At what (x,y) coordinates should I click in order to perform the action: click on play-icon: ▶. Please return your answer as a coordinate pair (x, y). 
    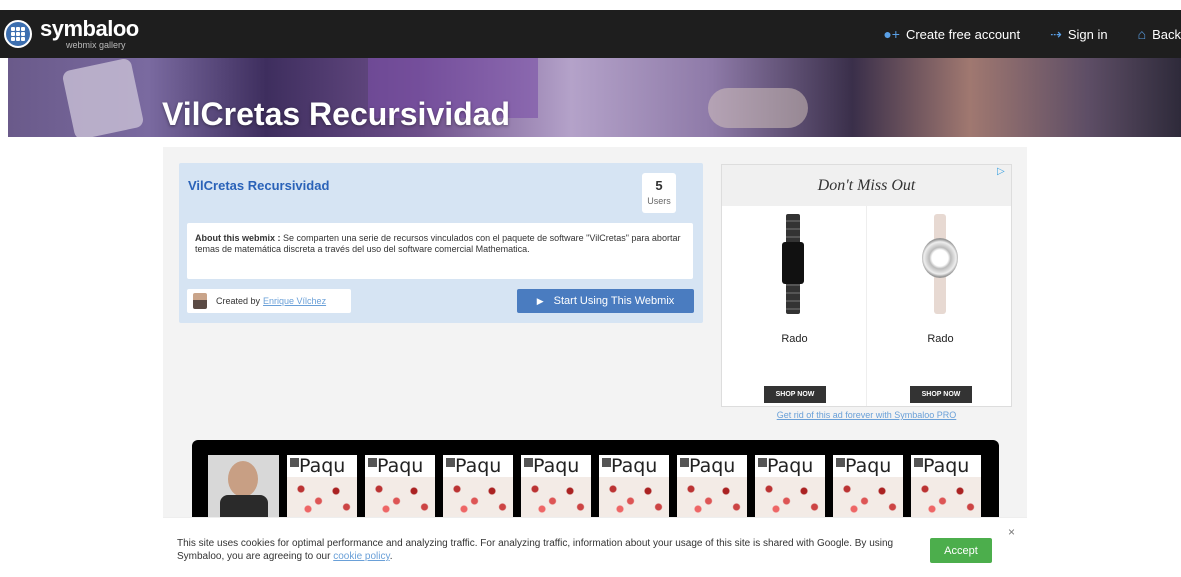
    Looking at the image, I should click on (540, 300).